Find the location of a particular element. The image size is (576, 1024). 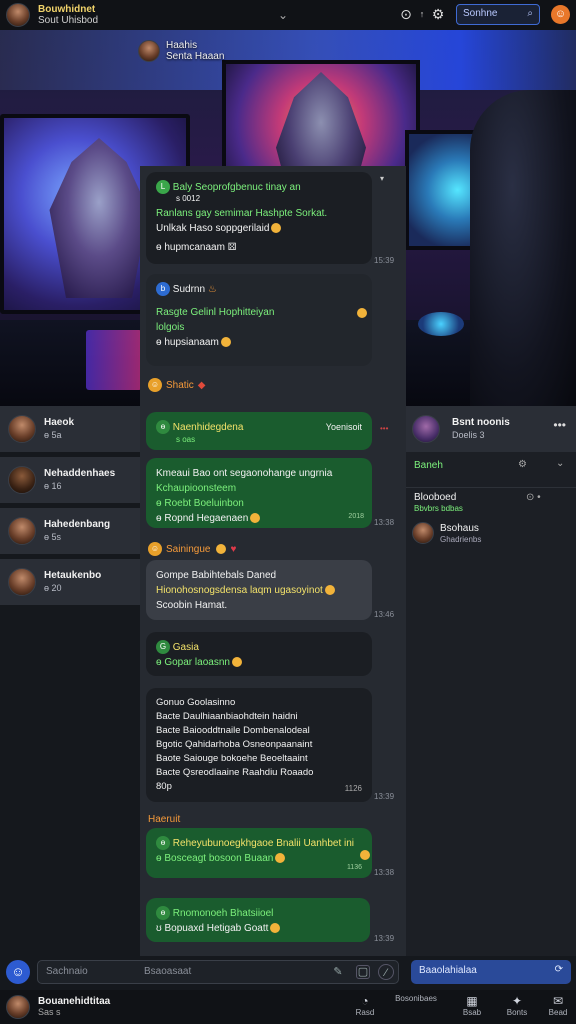

flame-icon: ♨ is located at coordinates (212, 289).